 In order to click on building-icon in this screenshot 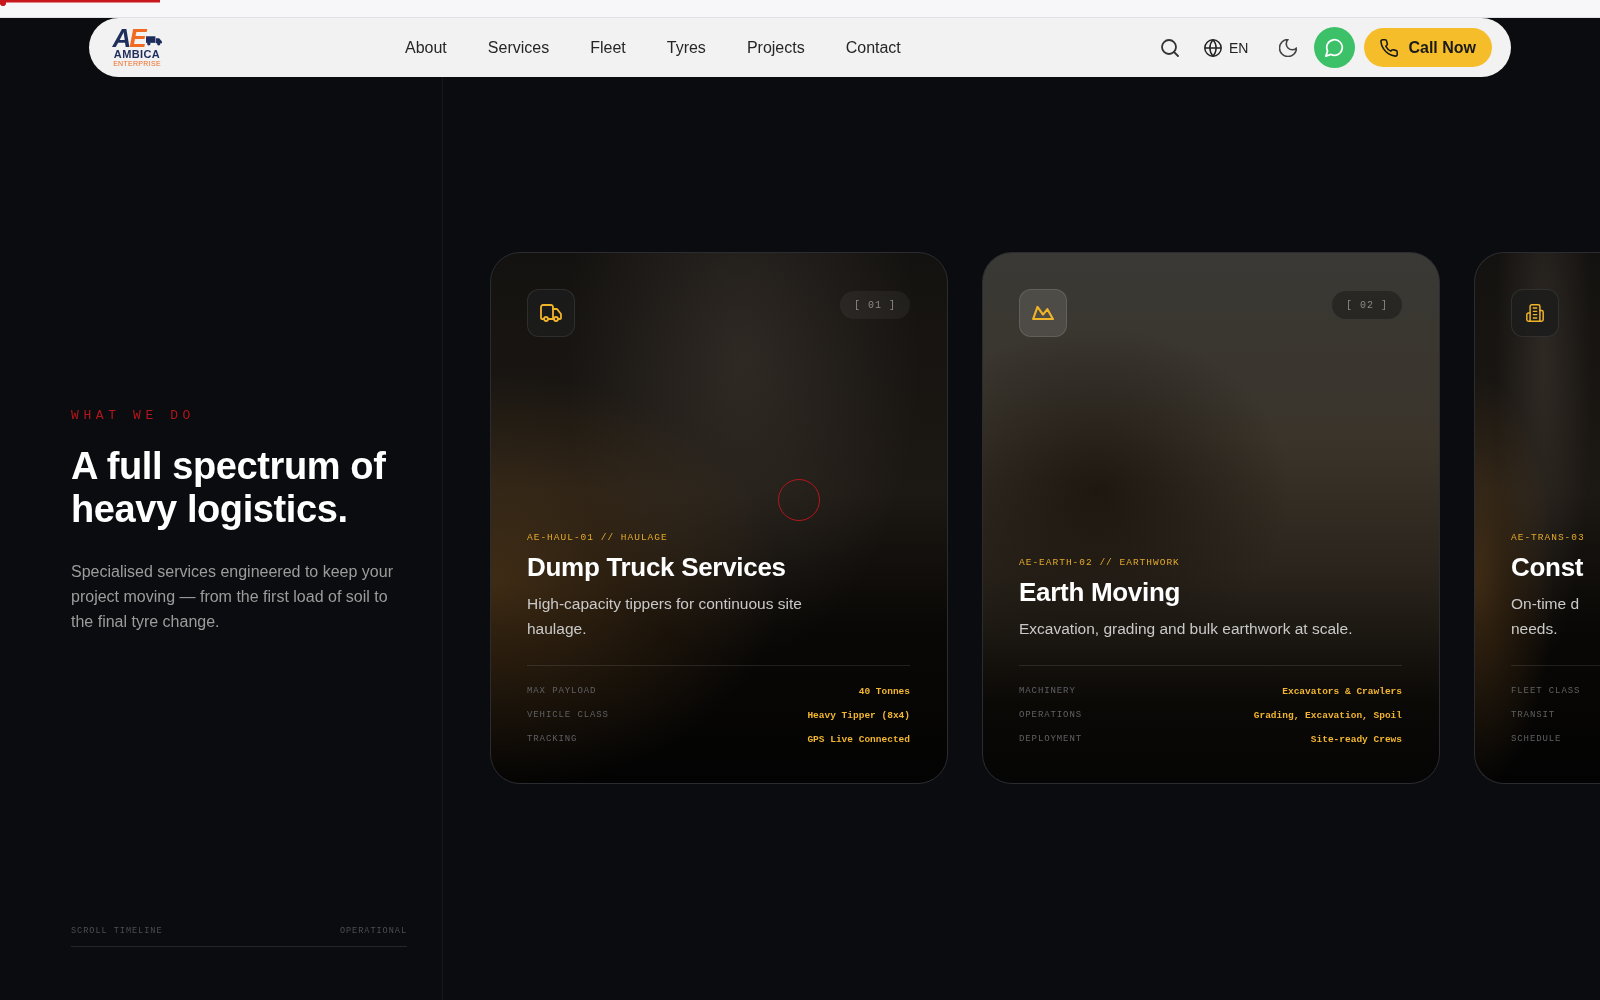, I will do `click(1535, 313)`.